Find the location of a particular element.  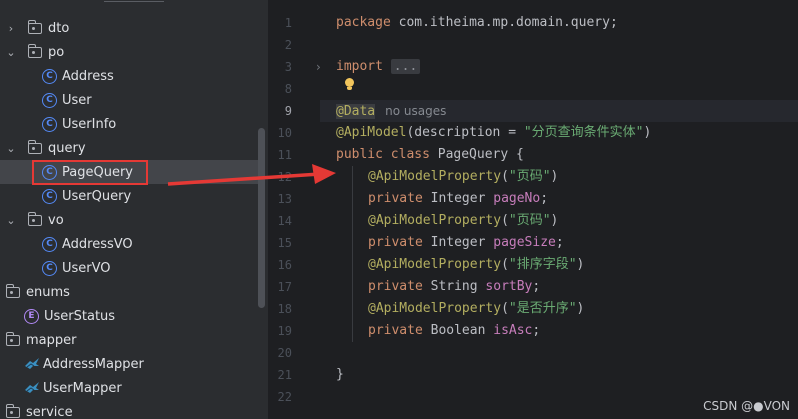

tree-item-mapper: mapper is located at coordinates (129, 340).